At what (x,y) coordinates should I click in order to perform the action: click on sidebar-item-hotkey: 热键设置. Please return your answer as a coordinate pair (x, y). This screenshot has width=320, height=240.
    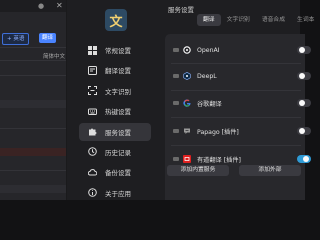
    Looking at the image, I should click on (115, 111).